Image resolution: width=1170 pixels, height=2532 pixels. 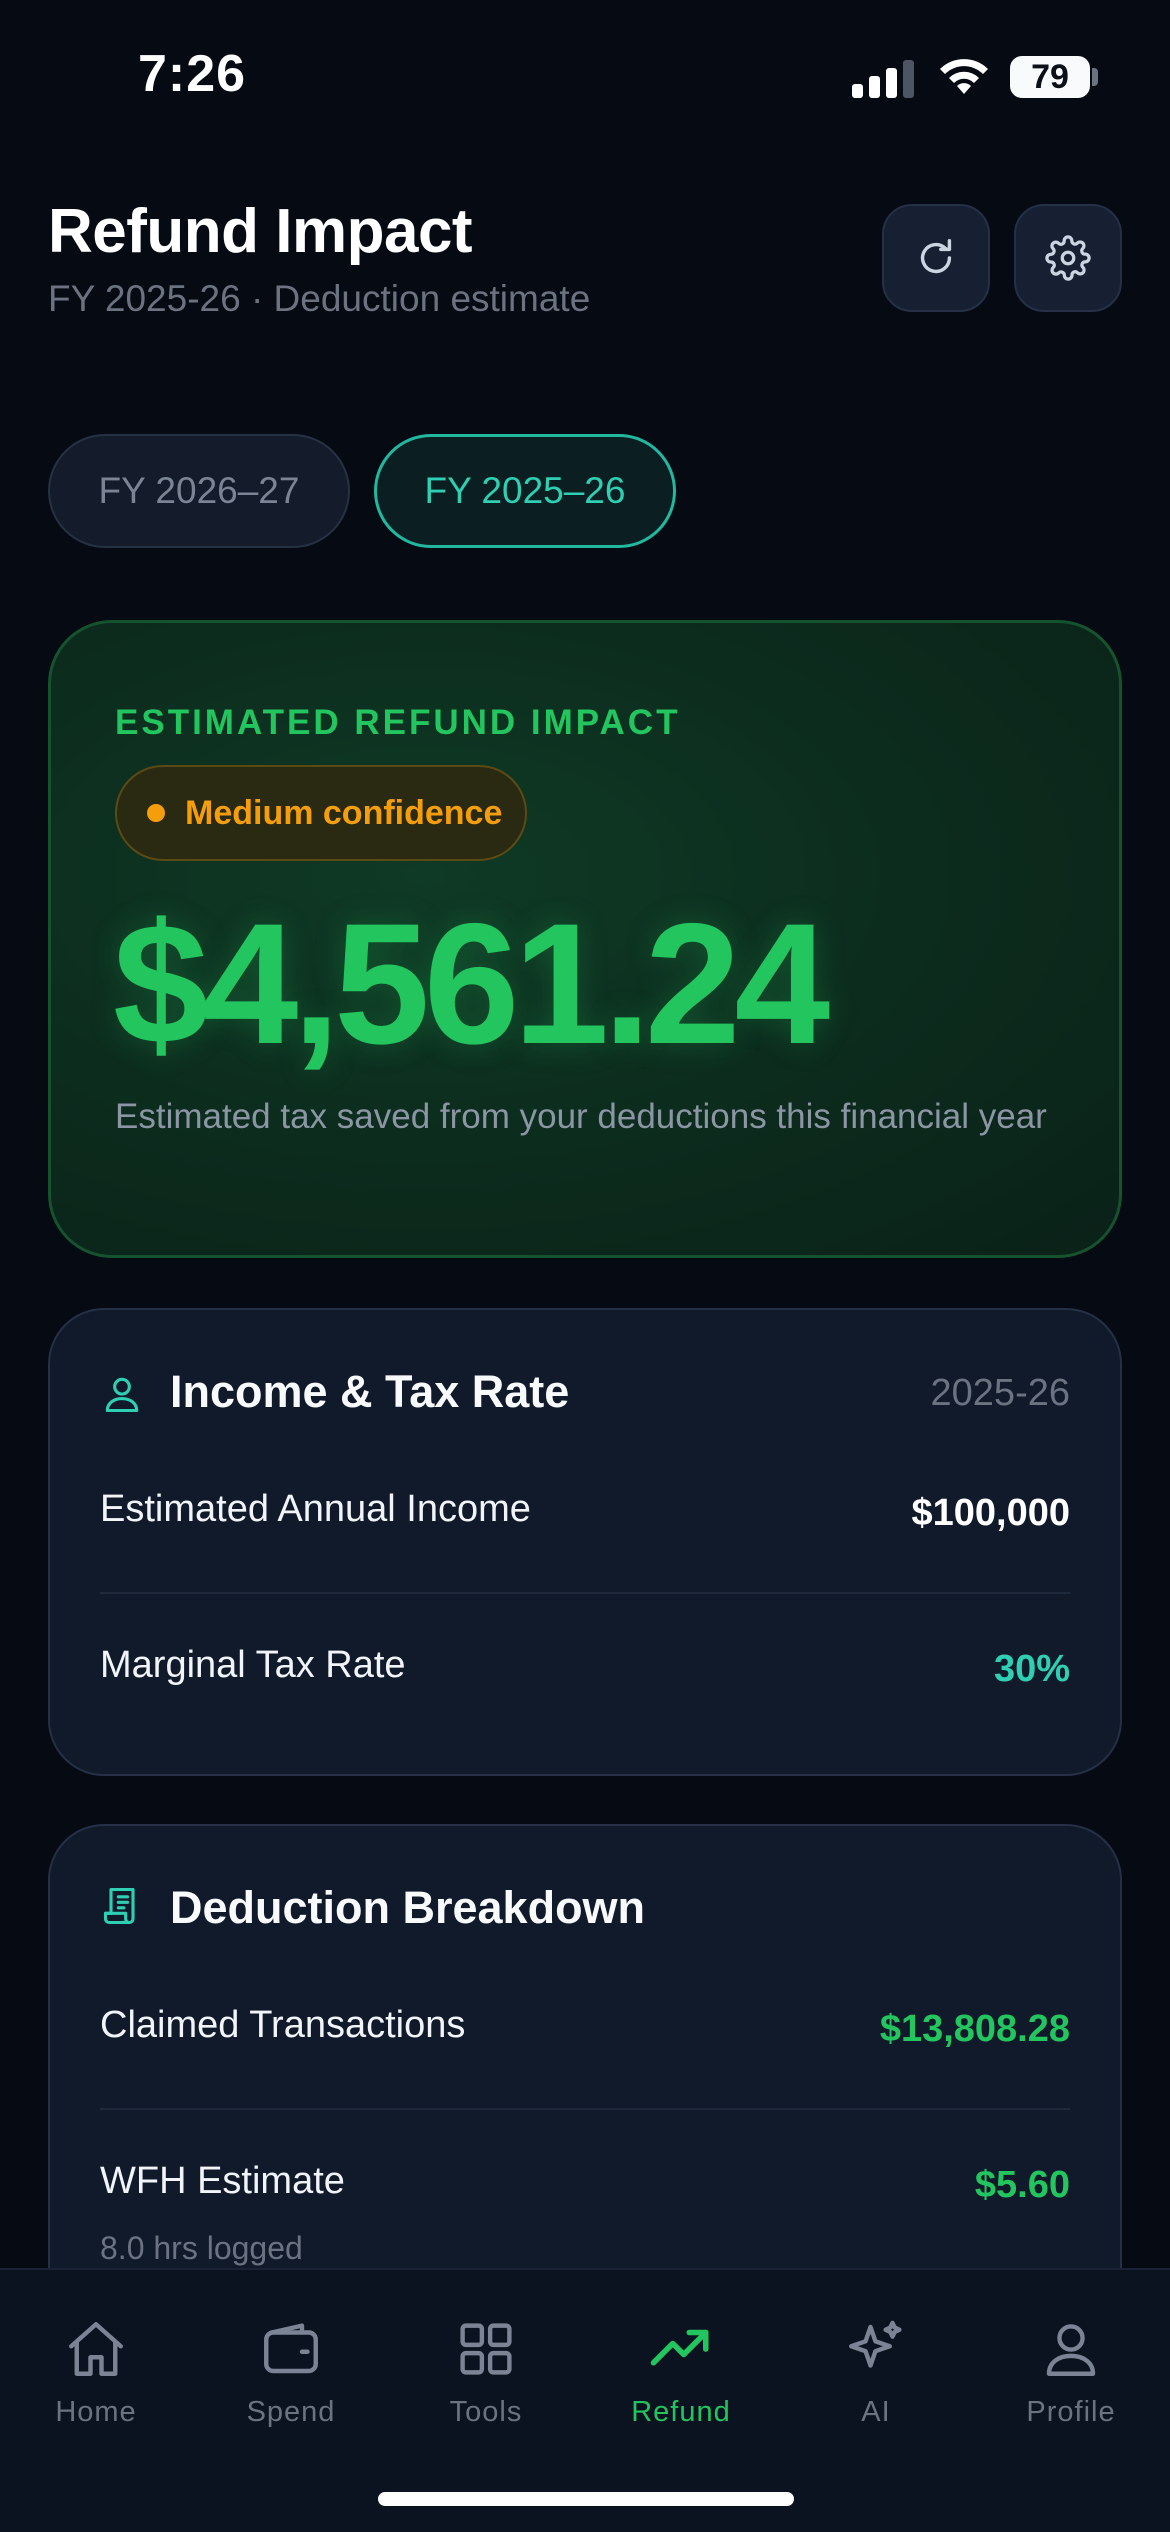 What do you see at coordinates (681, 2372) in the screenshot?
I see `nav-refund: Refund` at bounding box center [681, 2372].